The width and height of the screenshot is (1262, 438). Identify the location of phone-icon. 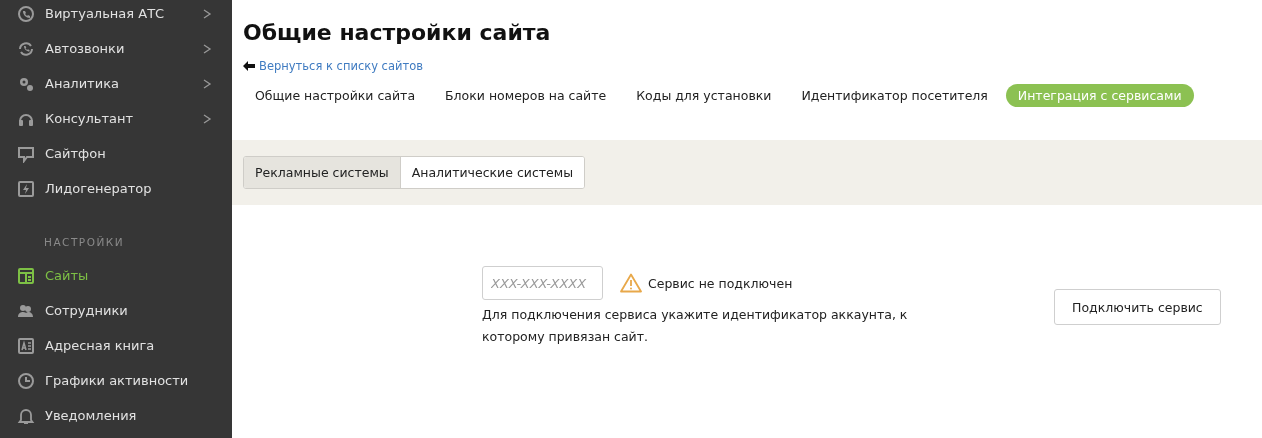
(26, 13).